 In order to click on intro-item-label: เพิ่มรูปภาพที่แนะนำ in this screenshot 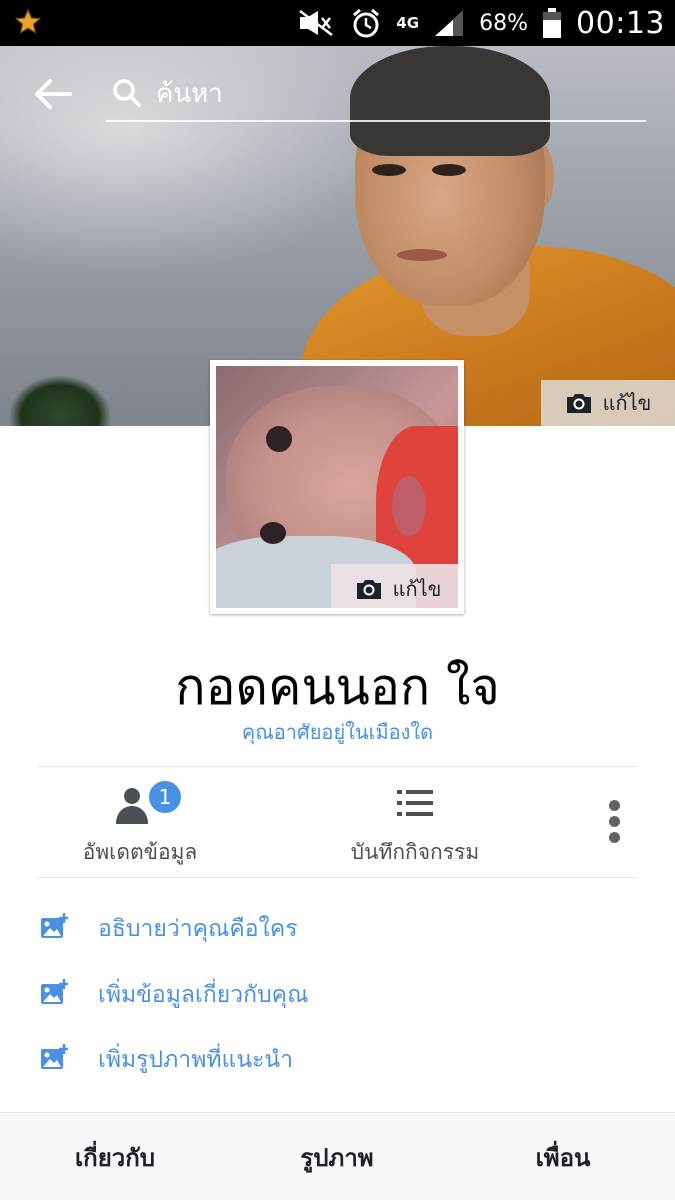, I will do `click(196, 1060)`.